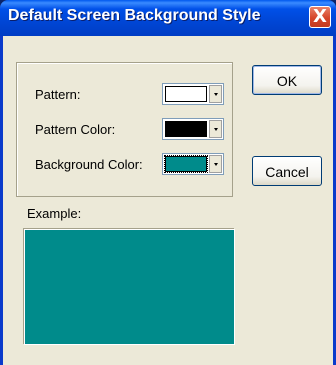 The image size is (336, 365). I want to click on background-color-dropdown-button, so click(215, 164).